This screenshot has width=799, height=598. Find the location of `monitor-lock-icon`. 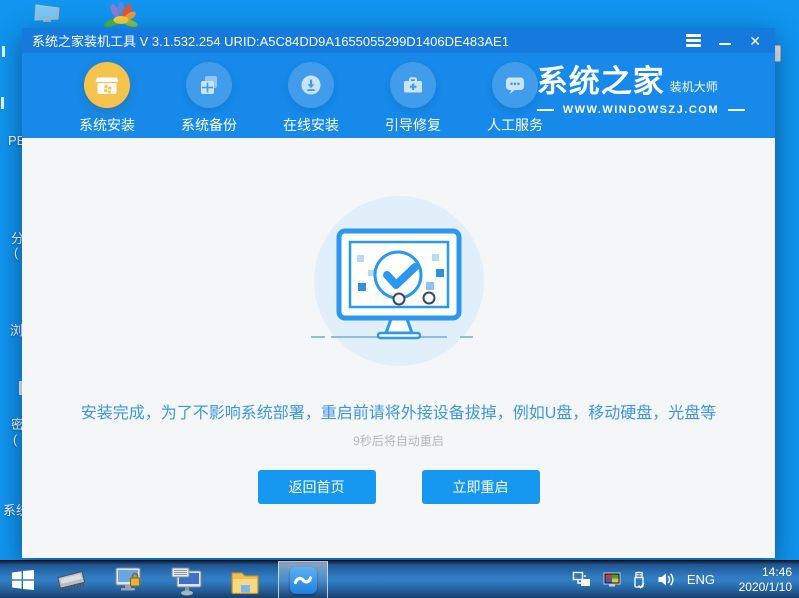

monitor-lock-icon is located at coordinates (128, 578).